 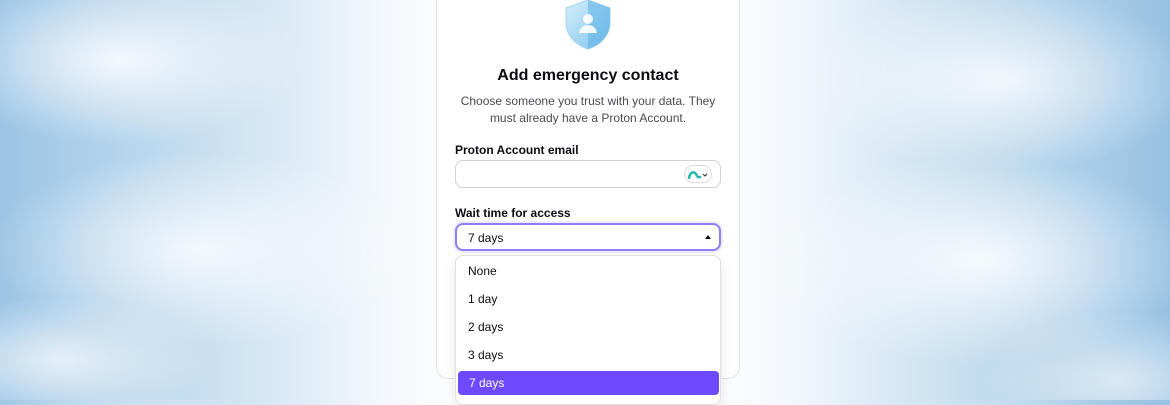 I want to click on chevron-down-icon, so click(x=705, y=175).